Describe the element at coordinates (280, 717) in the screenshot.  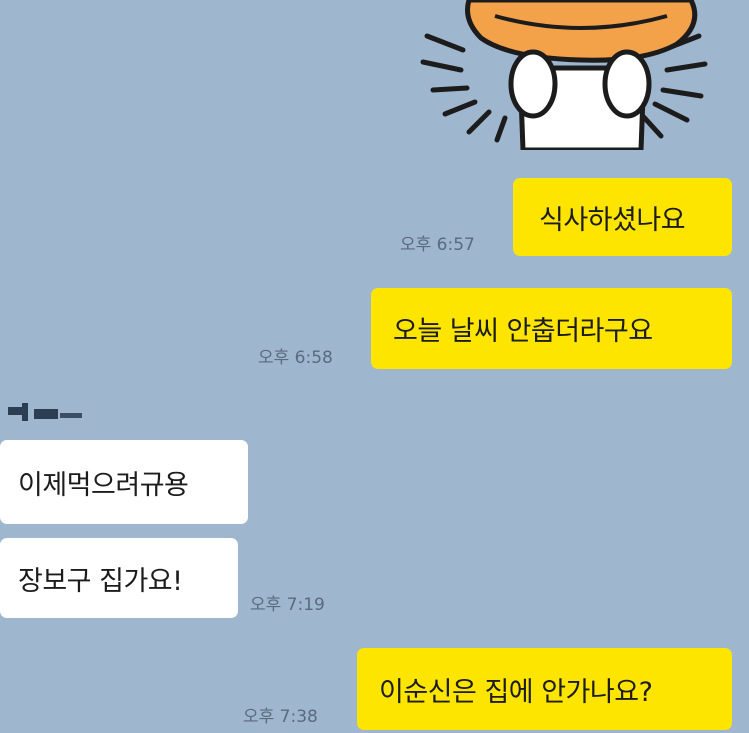
I see `message-timestamp: 오후 7:38` at that location.